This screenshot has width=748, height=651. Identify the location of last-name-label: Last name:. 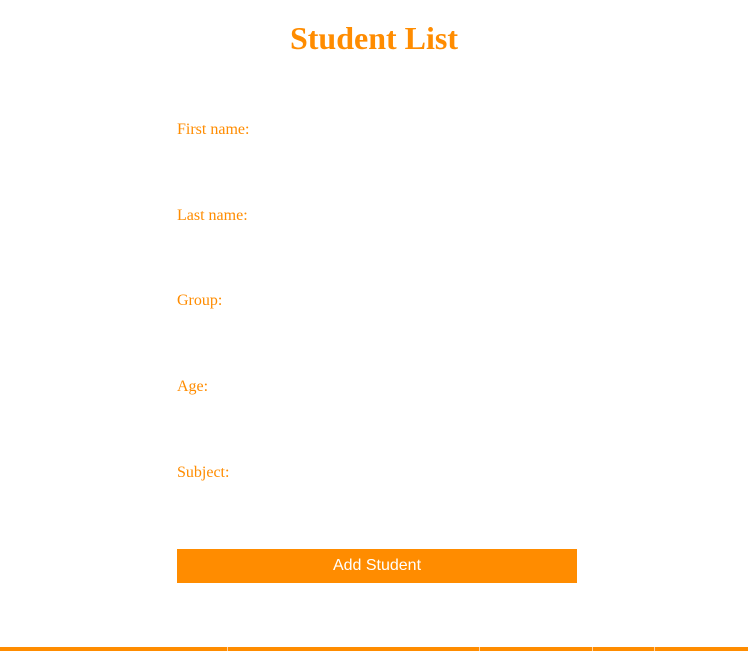
(212, 215).